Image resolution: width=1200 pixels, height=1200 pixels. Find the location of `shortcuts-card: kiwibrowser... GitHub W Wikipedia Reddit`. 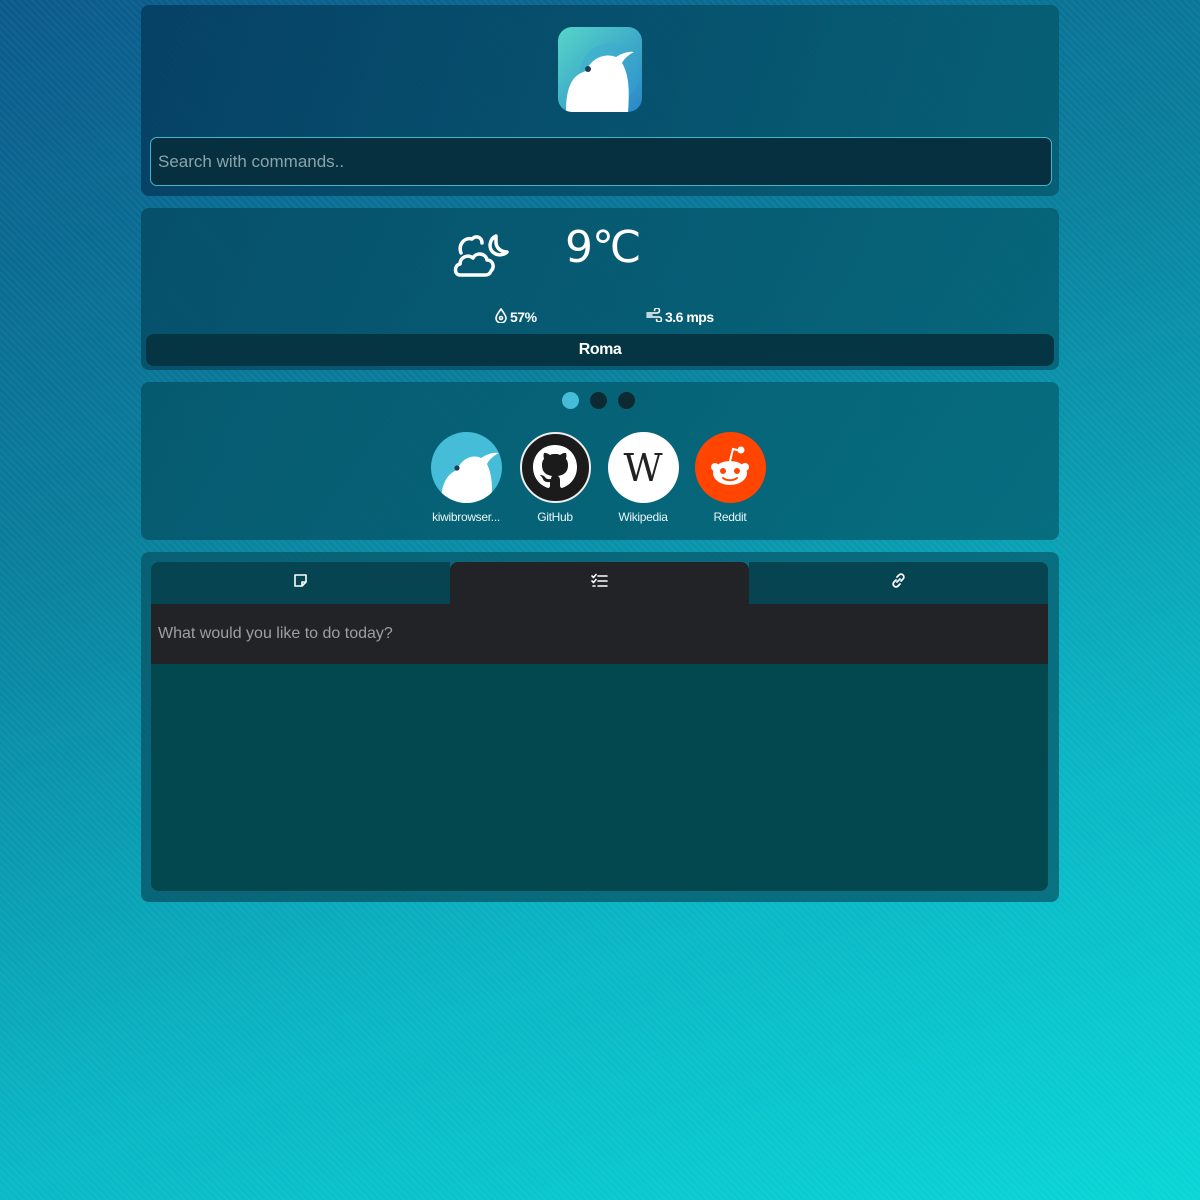

shortcuts-card: kiwibrowser... GitHub W Wikipedia Reddit is located at coordinates (600, 461).